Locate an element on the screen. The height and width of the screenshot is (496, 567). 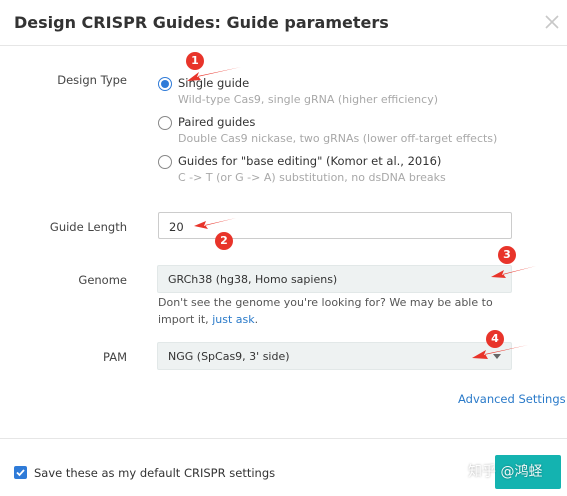
design-type-label: Design Type is located at coordinates (92, 80).